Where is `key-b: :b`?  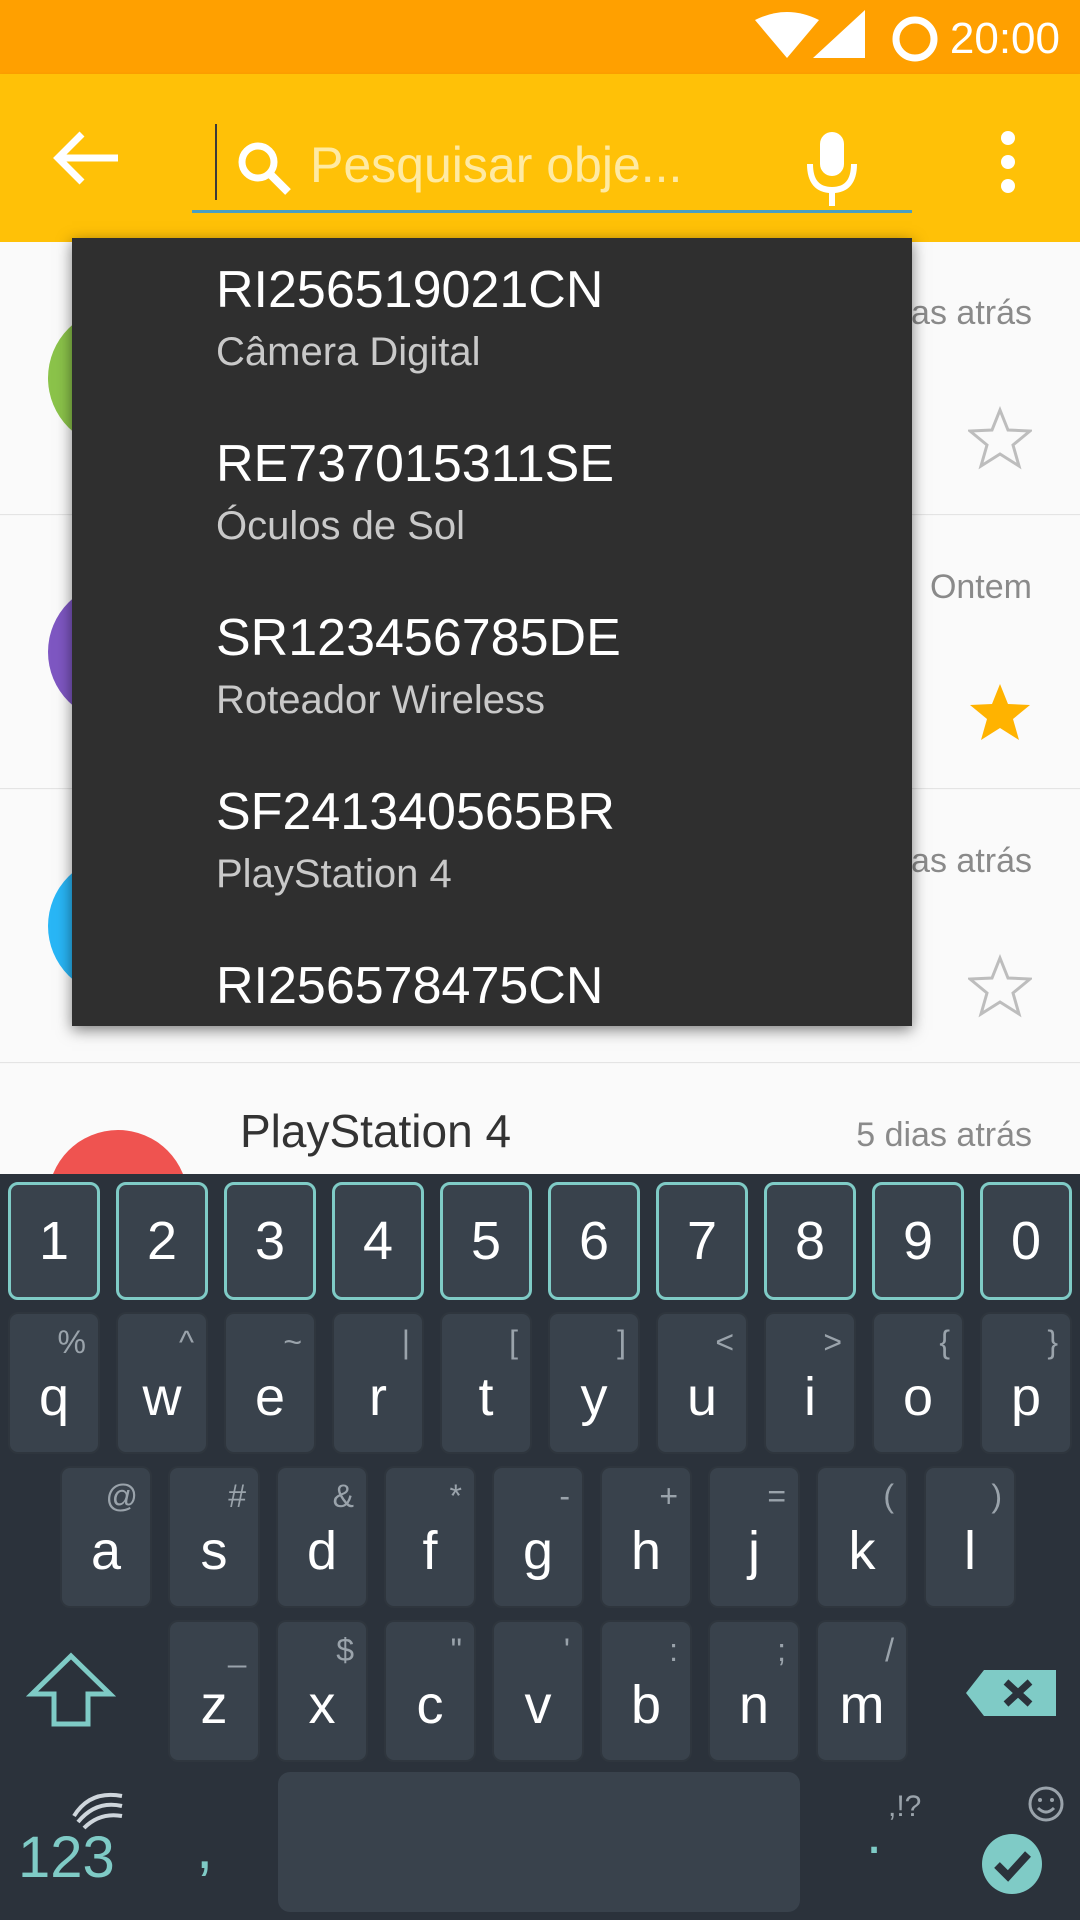 key-b: :b is located at coordinates (646, 1691).